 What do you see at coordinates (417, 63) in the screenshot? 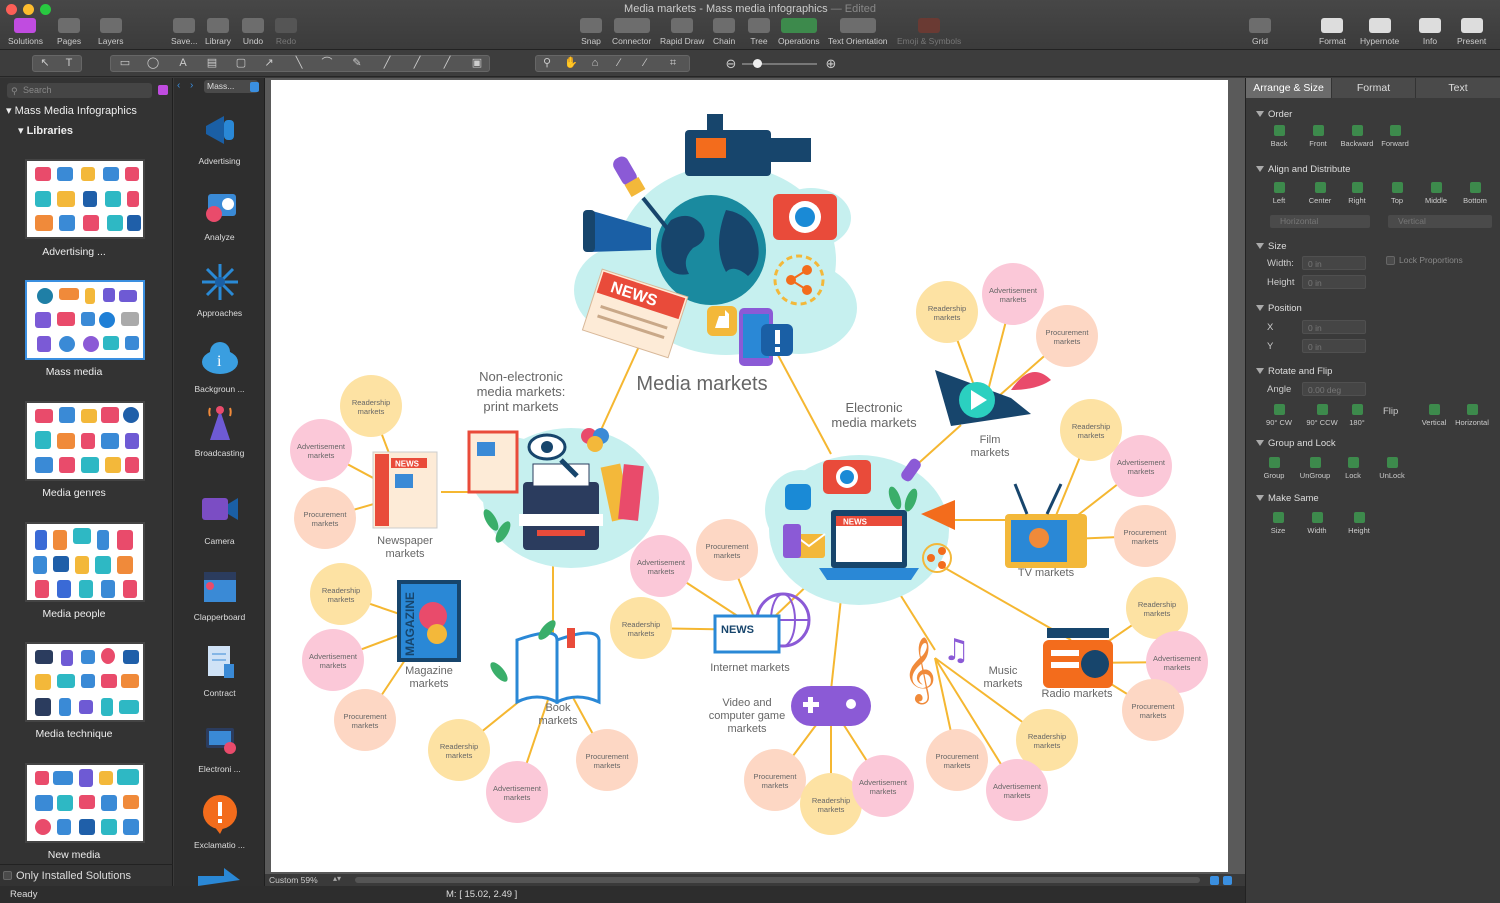
I see `polyline-tool-icon: ╱` at bounding box center [417, 63].